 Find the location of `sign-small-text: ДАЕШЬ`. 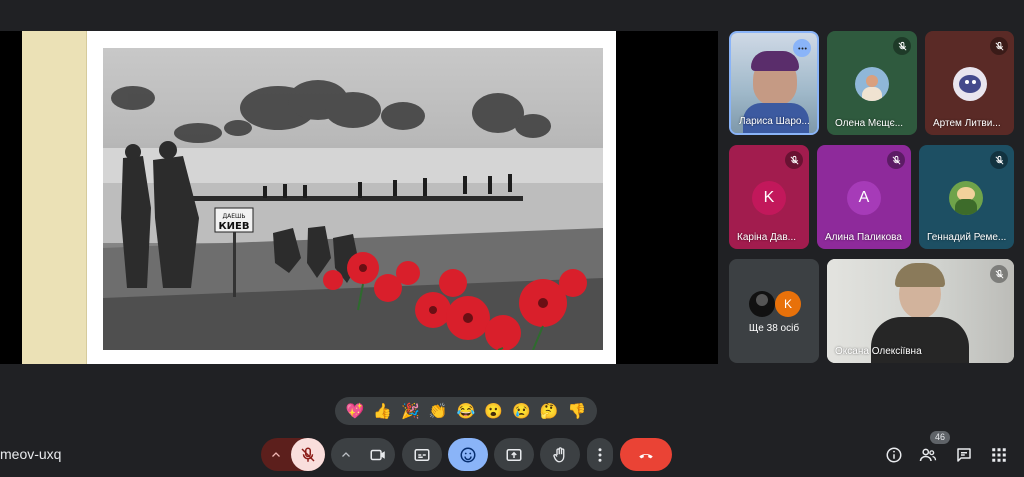

sign-small-text: ДАЕШЬ is located at coordinates (233, 216).